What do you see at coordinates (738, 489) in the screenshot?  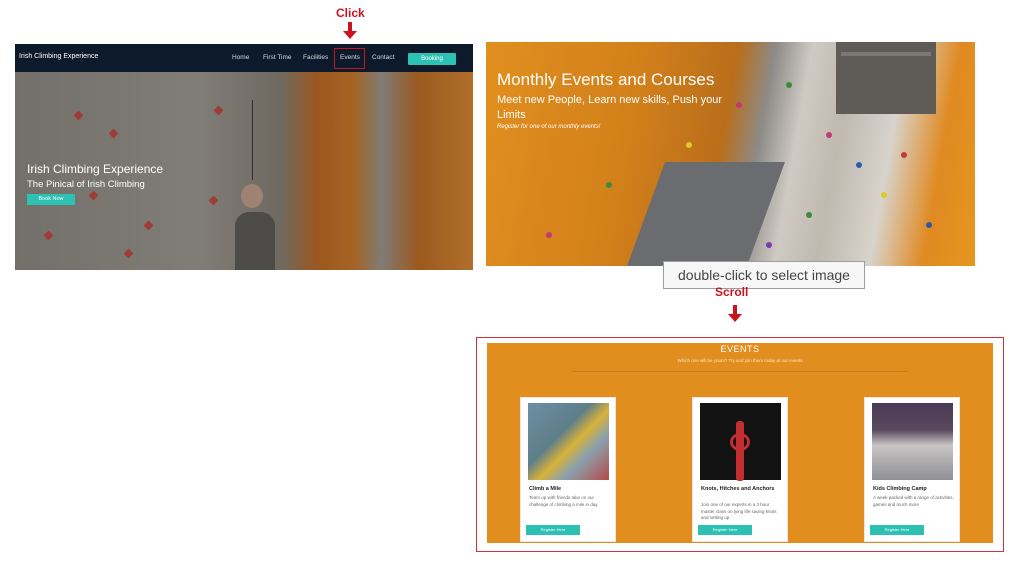 I see `card-title: Knots, Hitches and Anchors` at bounding box center [738, 489].